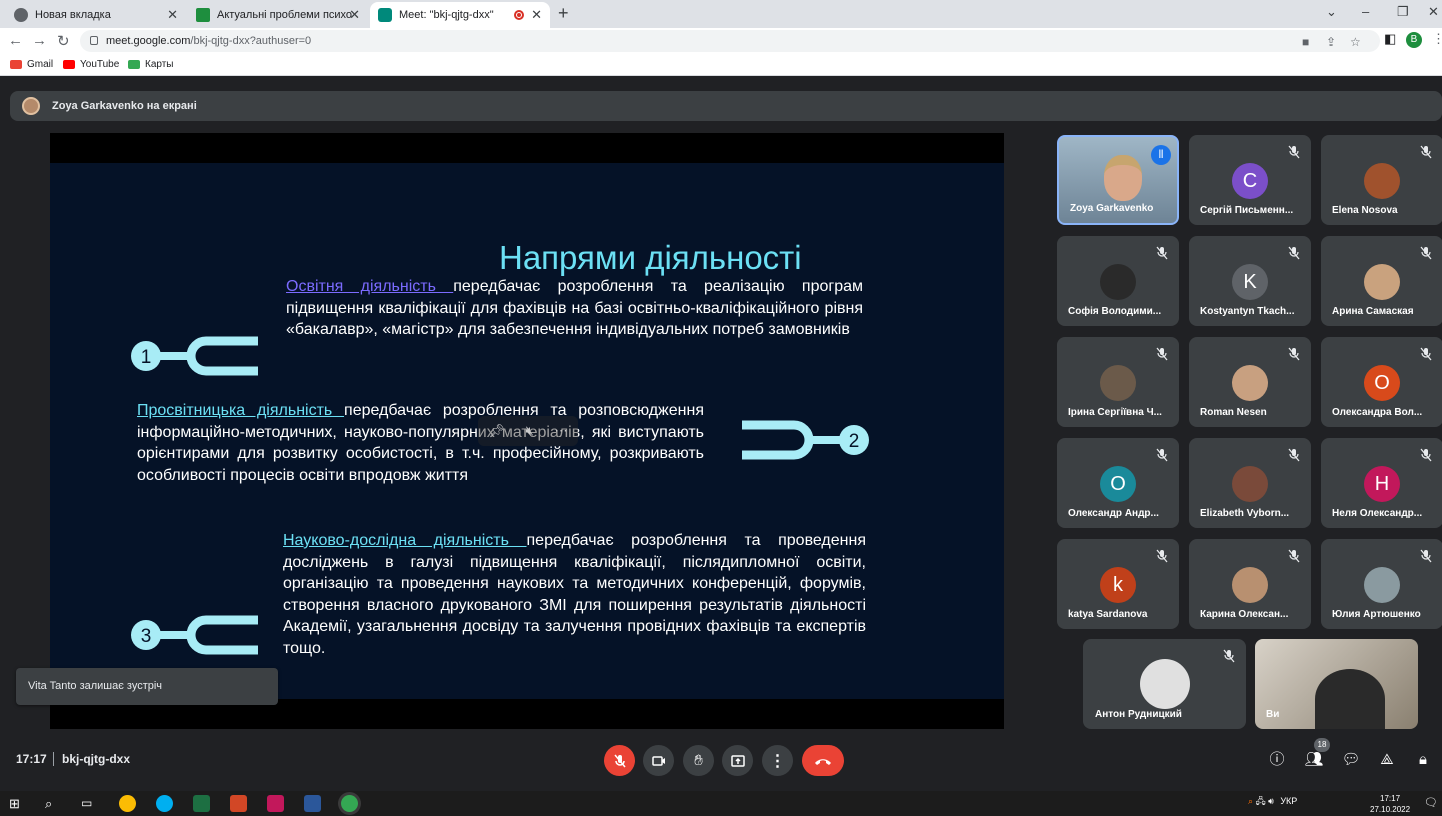 This screenshot has width=1442, height=816. Describe the element at coordinates (1390, 39) in the screenshot. I see `sidepanel-icon: ◧` at that location.